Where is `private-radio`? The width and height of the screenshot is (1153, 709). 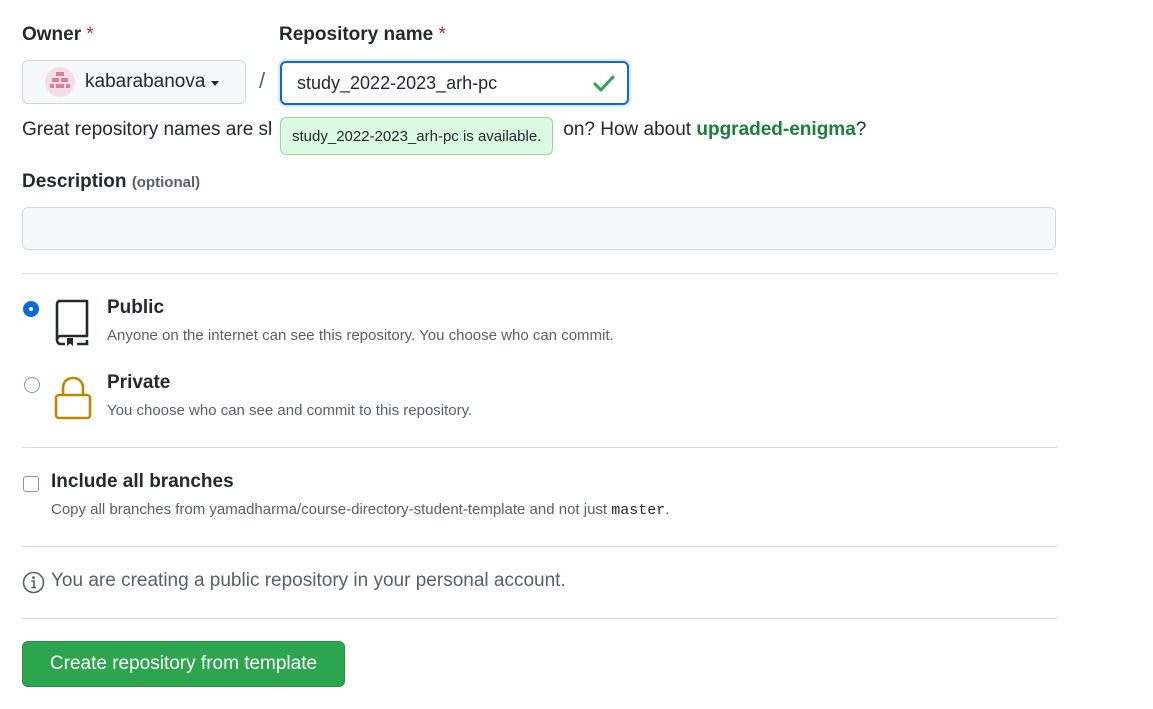
private-radio is located at coordinates (32, 385).